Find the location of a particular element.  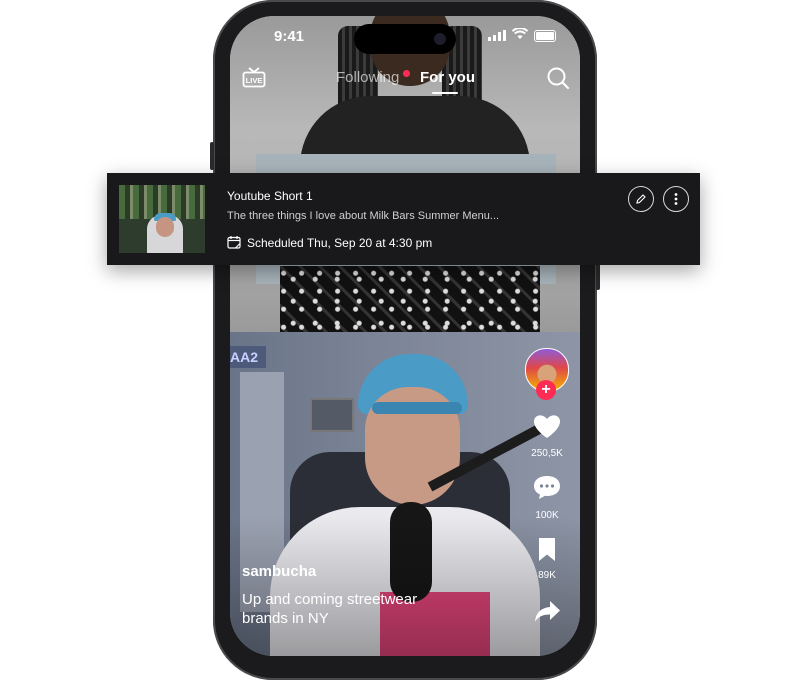

signal-icon is located at coordinates (497, 35).